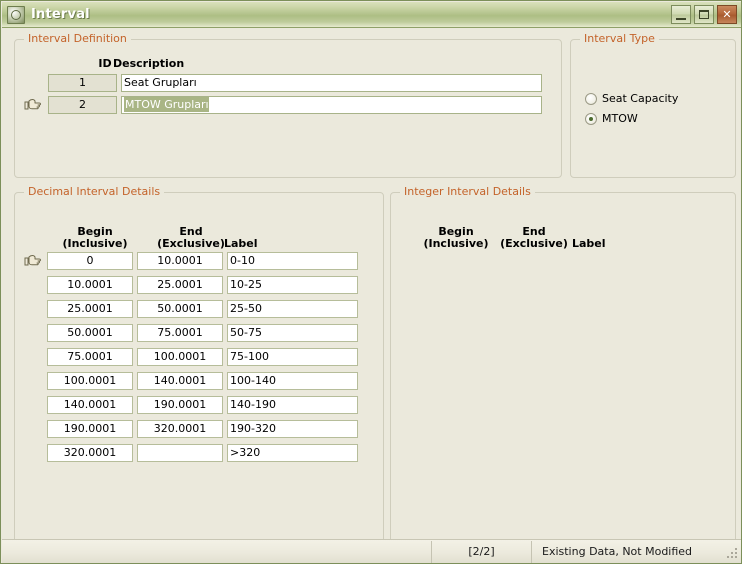 The height and width of the screenshot is (564, 742). Describe the element at coordinates (90, 381) in the screenshot. I see `cell-begin: 100.0001` at that location.